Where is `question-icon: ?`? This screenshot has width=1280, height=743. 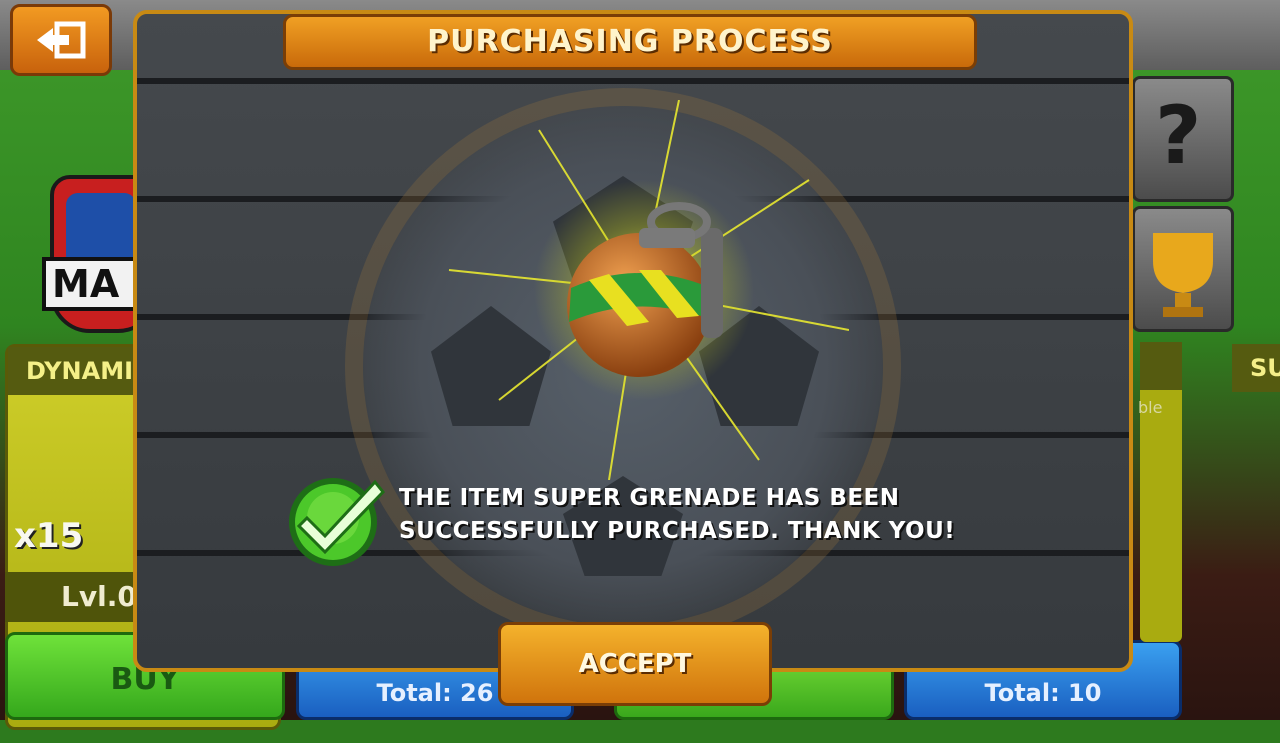
question-icon: ? is located at coordinates (1178, 135).